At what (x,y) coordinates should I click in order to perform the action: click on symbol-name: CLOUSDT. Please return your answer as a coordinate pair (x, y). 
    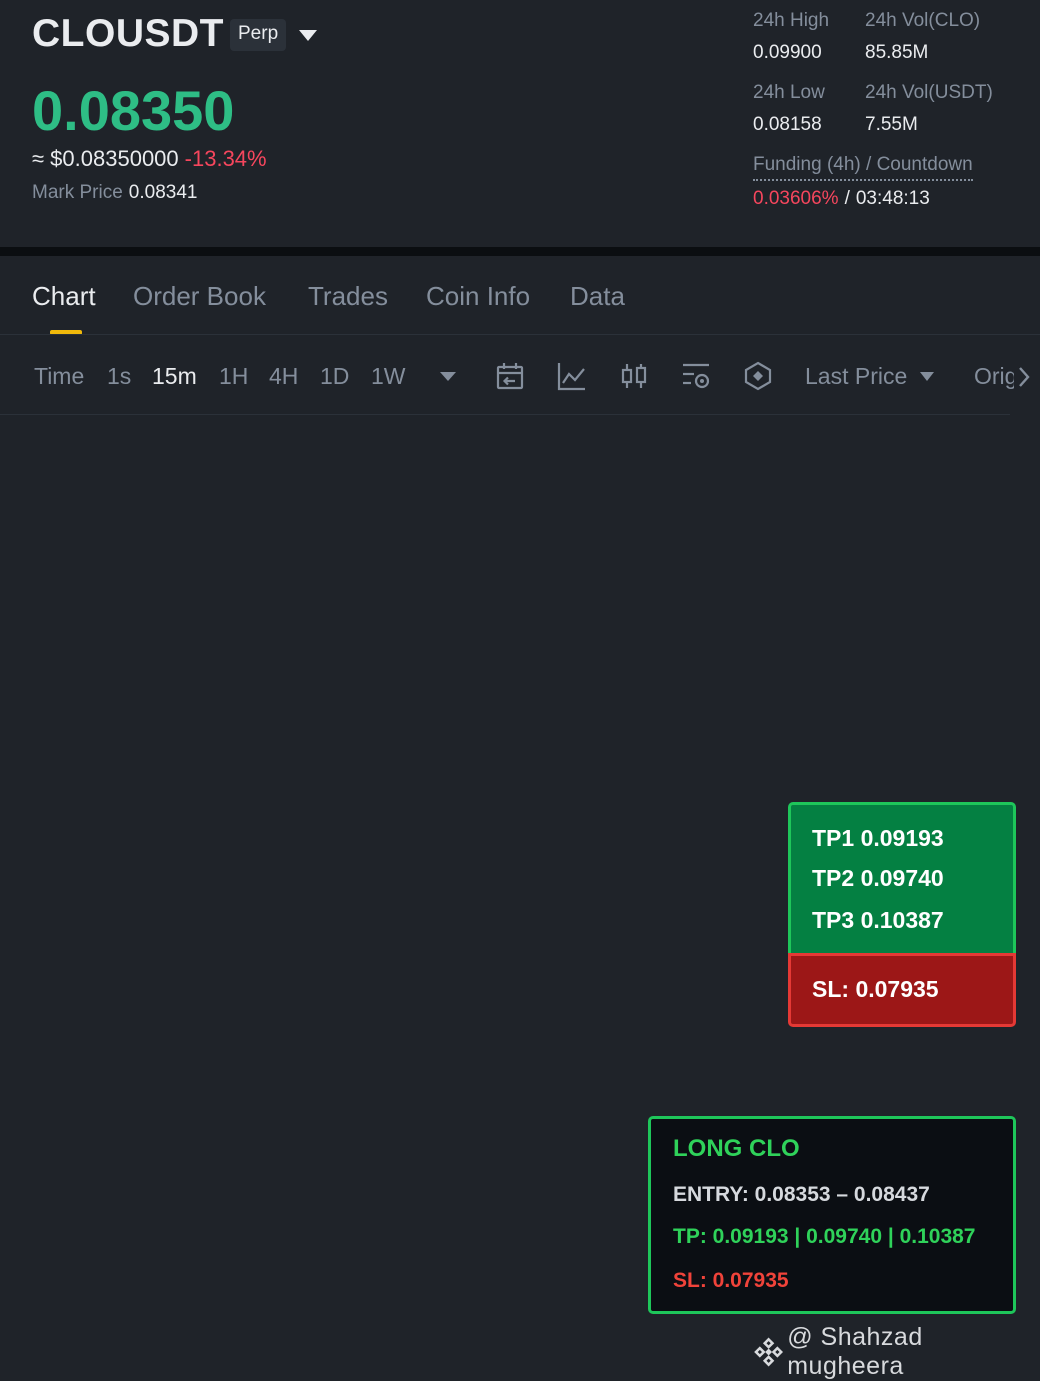
    Looking at the image, I should click on (128, 34).